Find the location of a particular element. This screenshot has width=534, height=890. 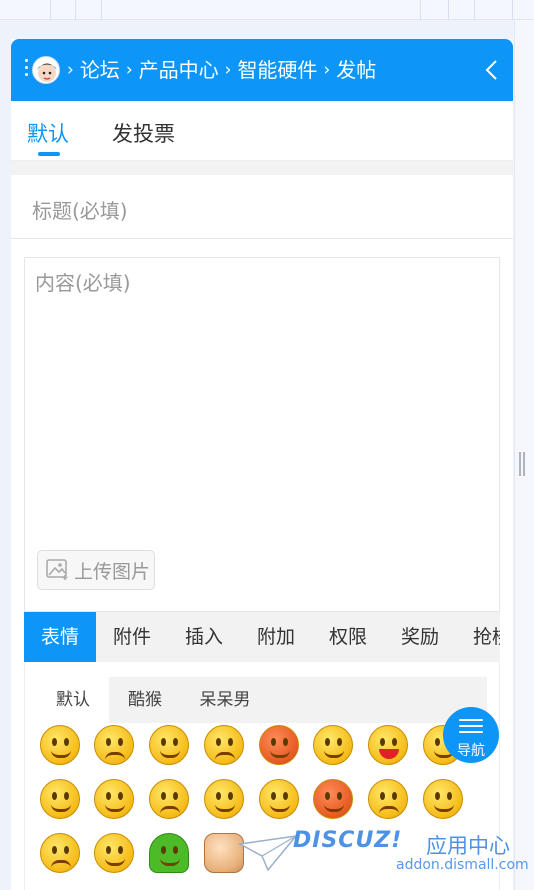

breadcrumb-products: 产品中心 is located at coordinates (179, 70).